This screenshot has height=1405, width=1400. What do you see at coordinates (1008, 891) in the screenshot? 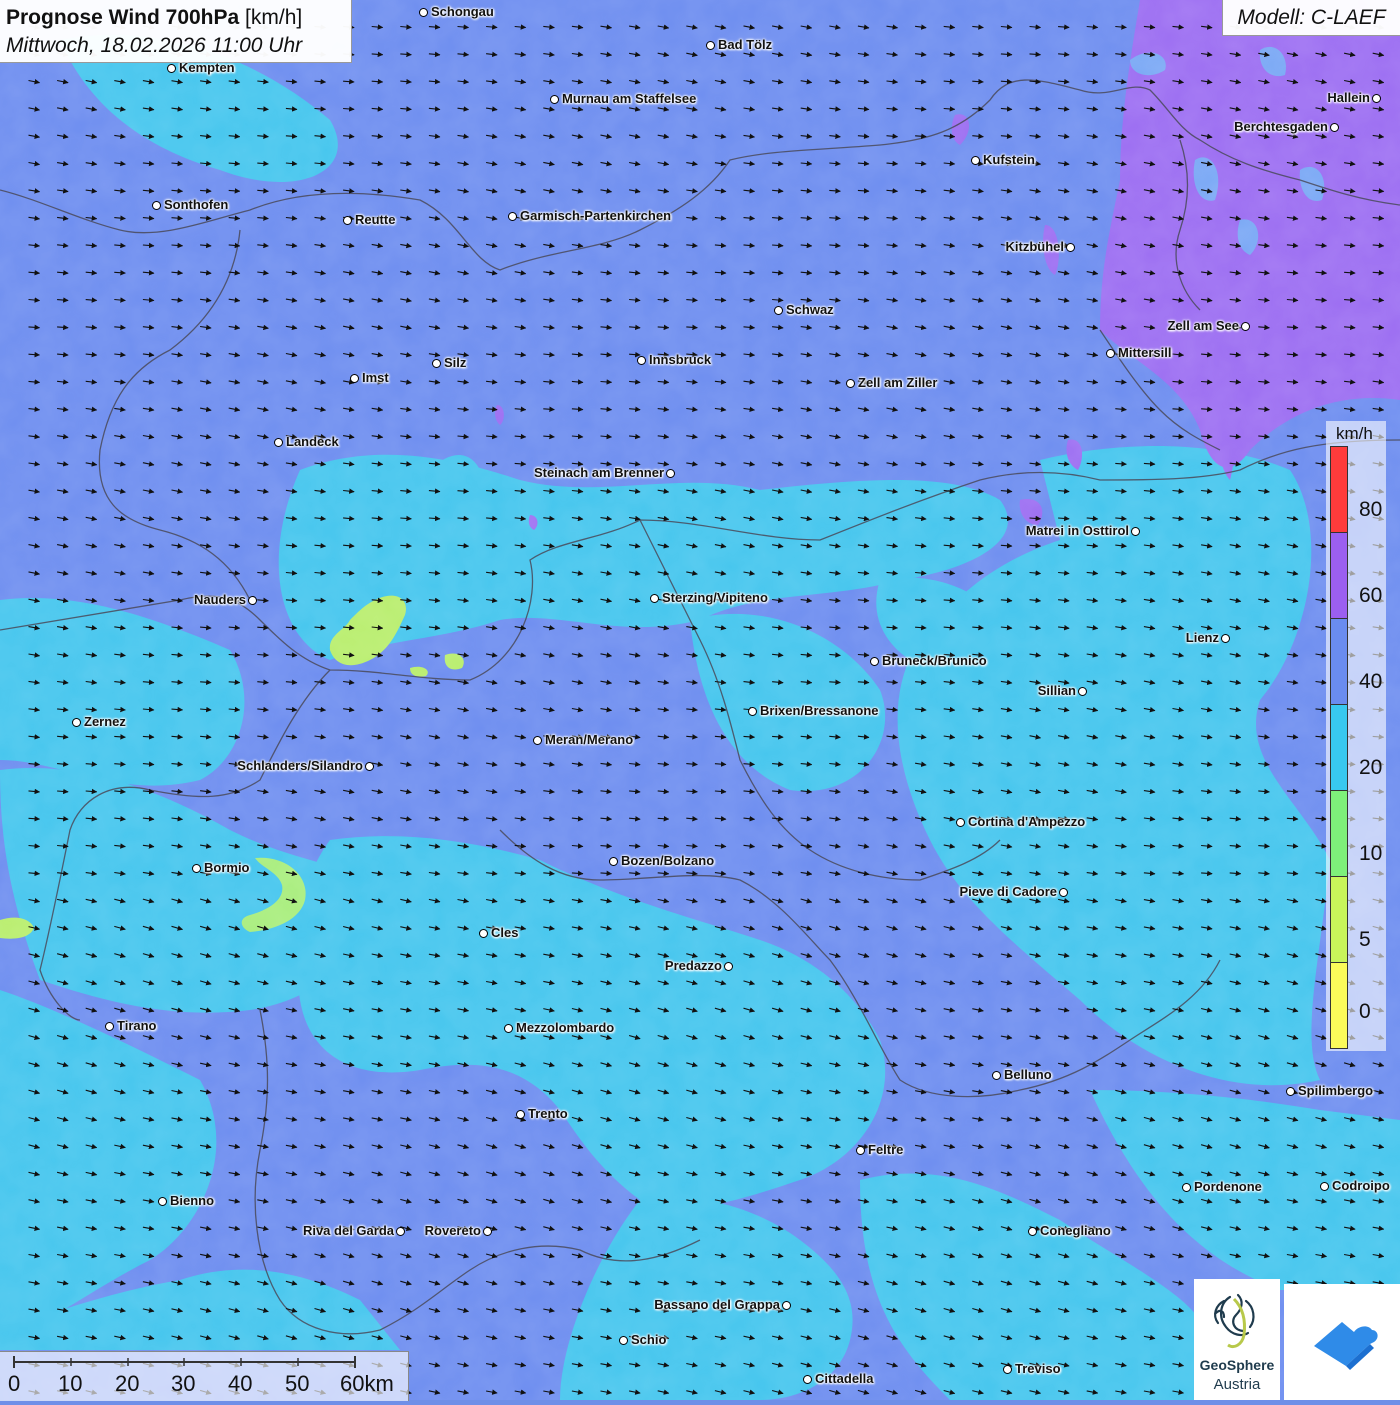
I see `city-label: Pieve di Cadore` at bounding box center [1008, 891].